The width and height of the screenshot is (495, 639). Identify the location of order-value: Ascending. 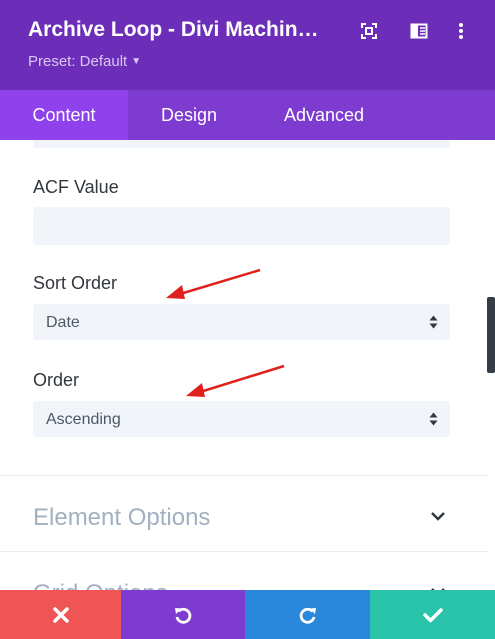
(83, 419).